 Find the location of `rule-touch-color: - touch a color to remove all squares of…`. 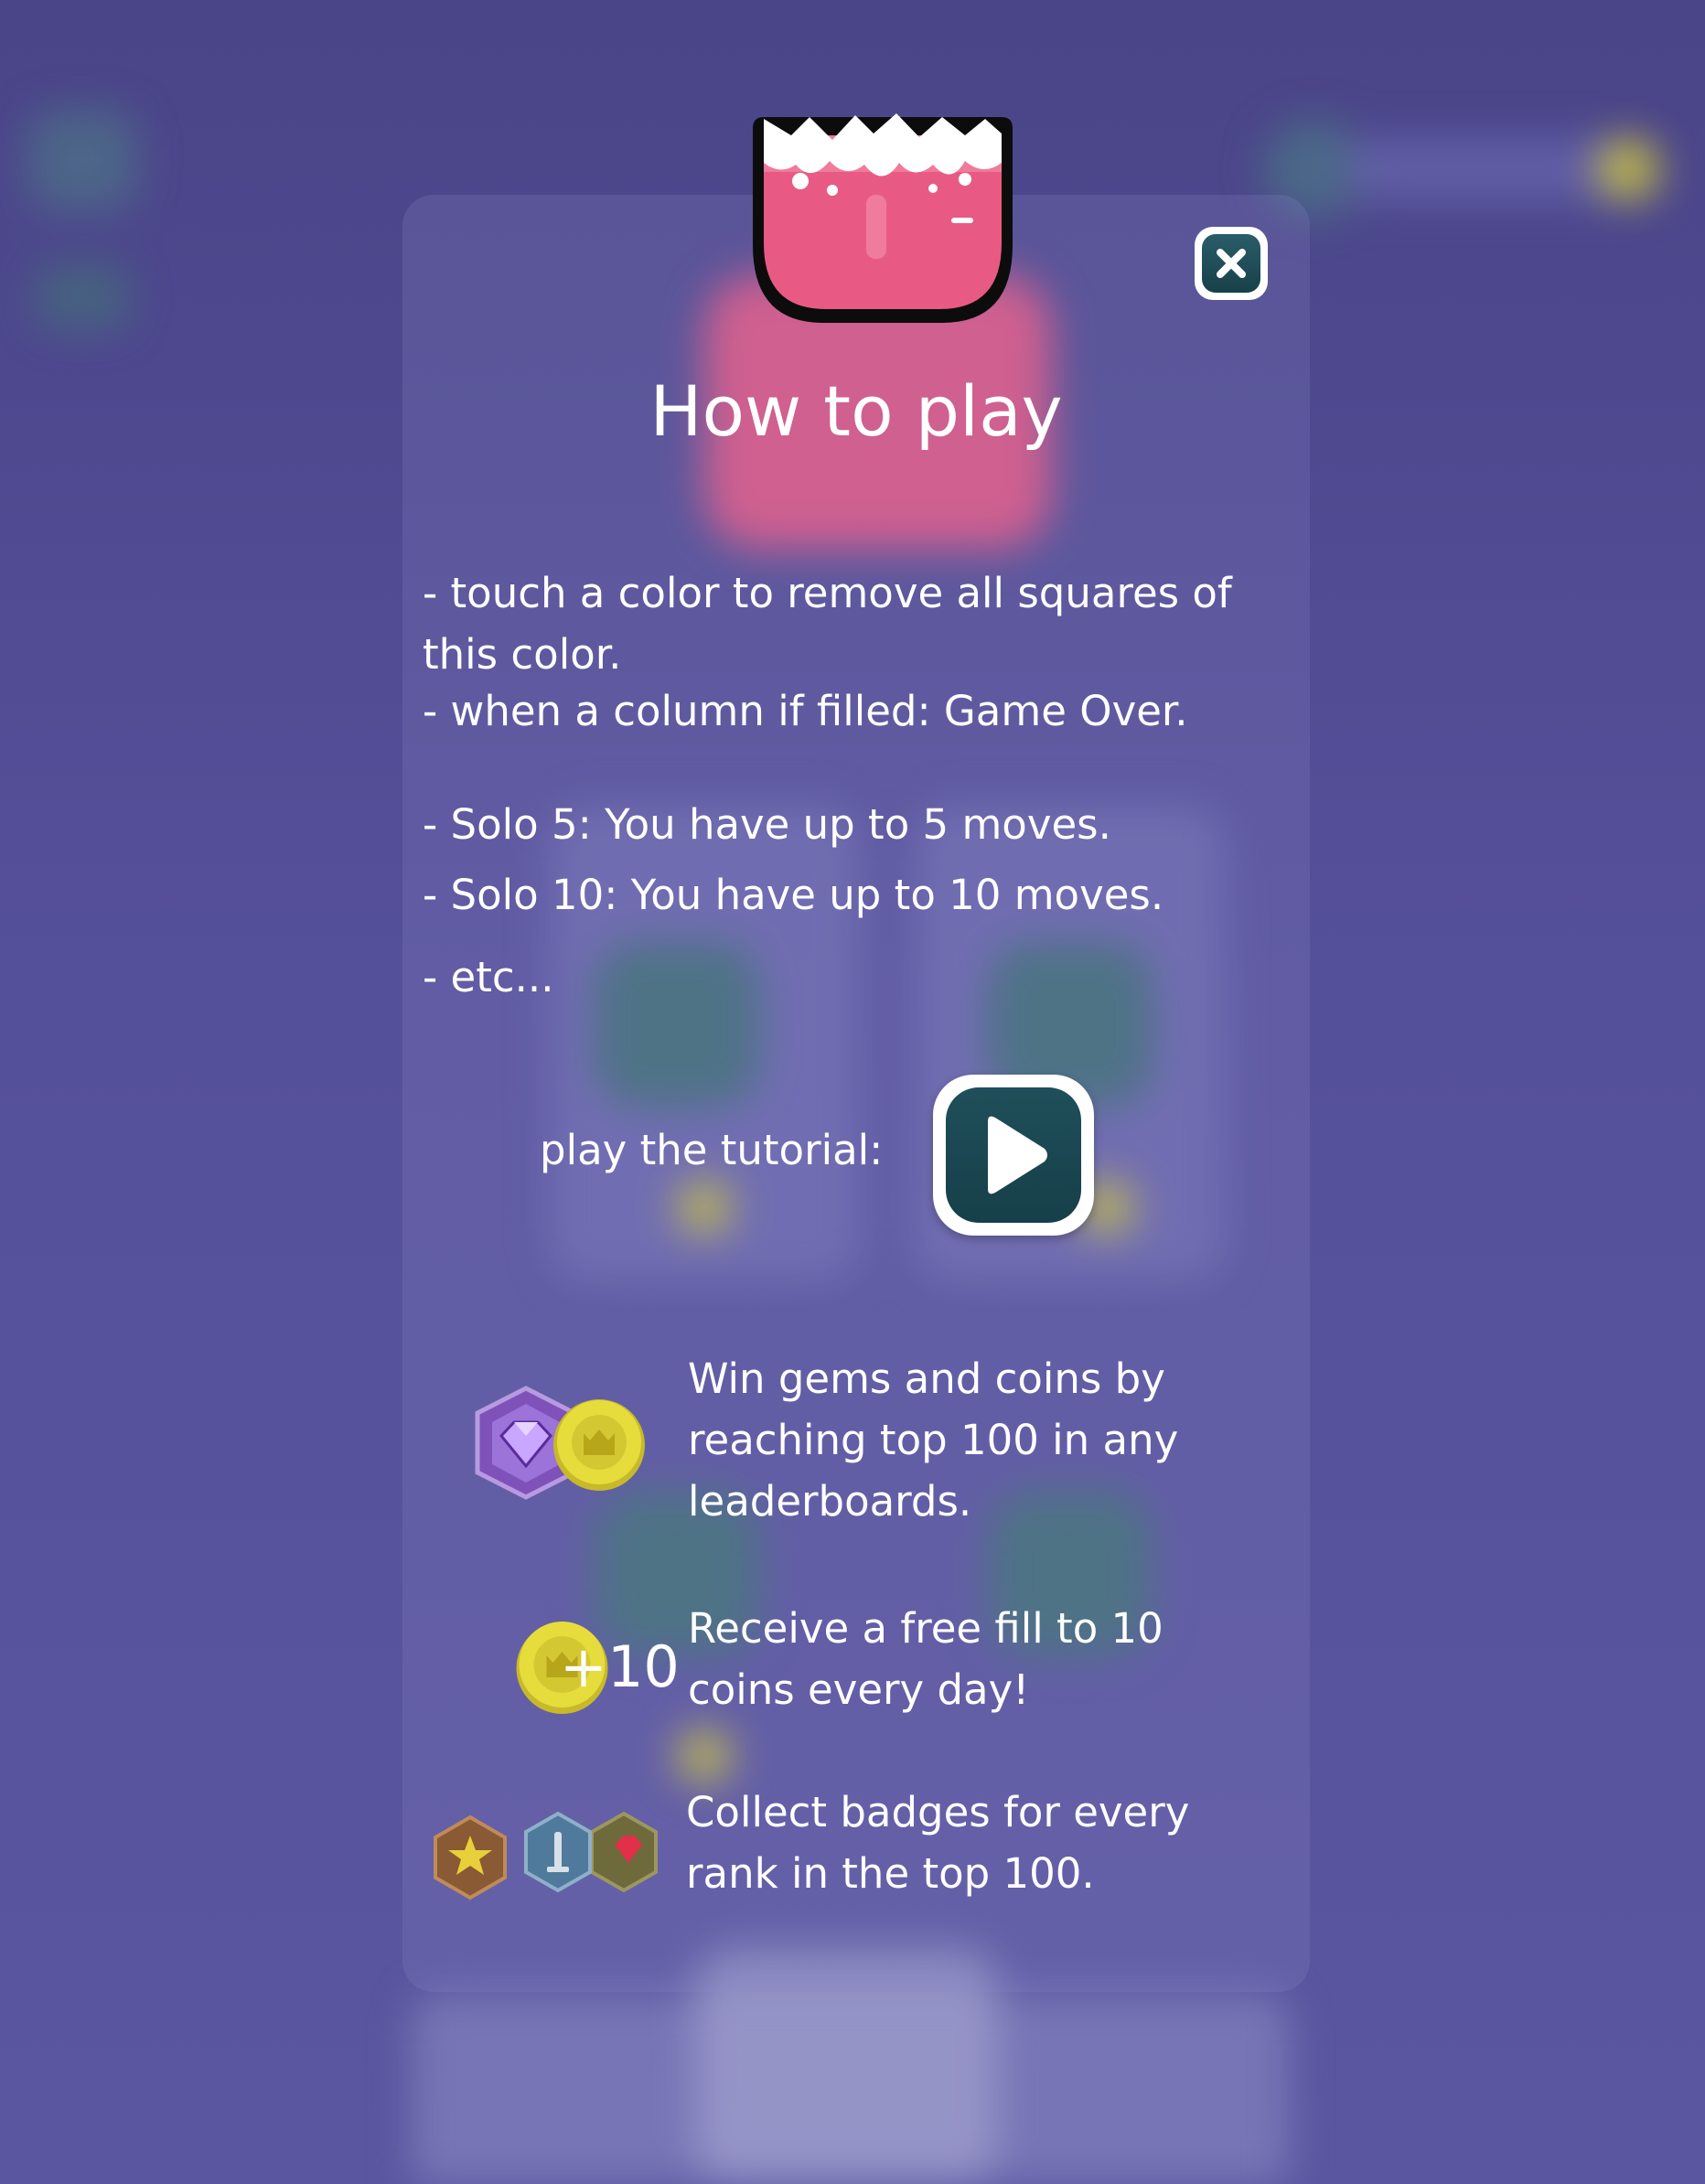

rule-touch-color: - touch a color to remove all squares of… is located at coordinates (827, 624).